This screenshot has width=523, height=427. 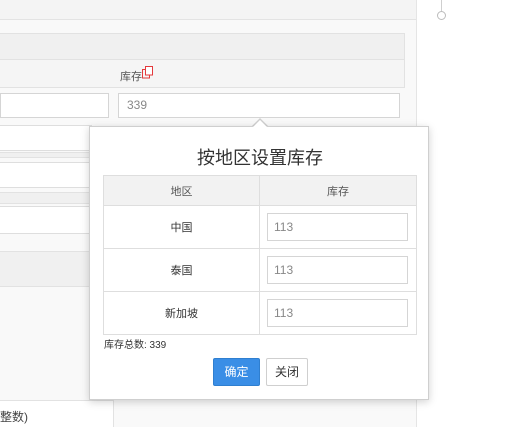 I want to click on table-row: 泰国, so click(x=260, y=270).